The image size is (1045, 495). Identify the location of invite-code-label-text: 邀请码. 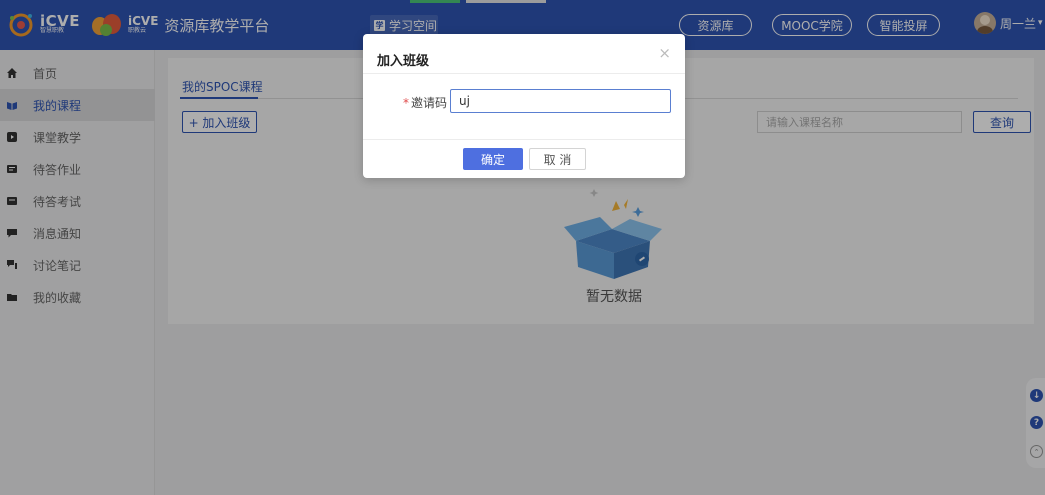
(429, 103).